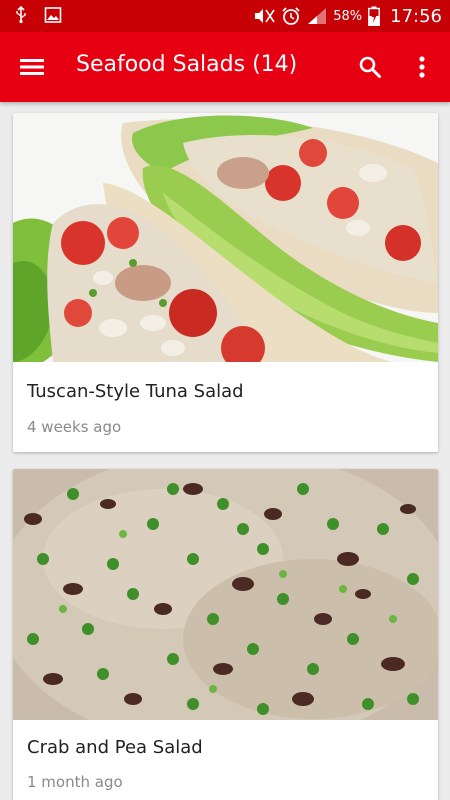  I want to click on search-icon, so click(370, 67).